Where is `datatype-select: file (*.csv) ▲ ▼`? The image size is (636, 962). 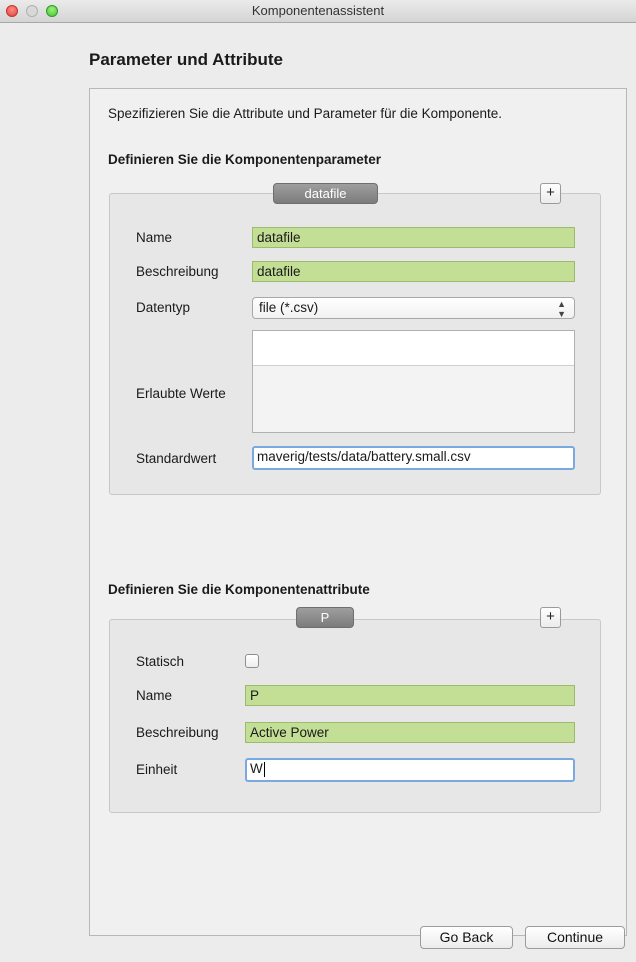
datatype-select: file (*.csv) ▲ ▼ is located at coordinates (413, 308).